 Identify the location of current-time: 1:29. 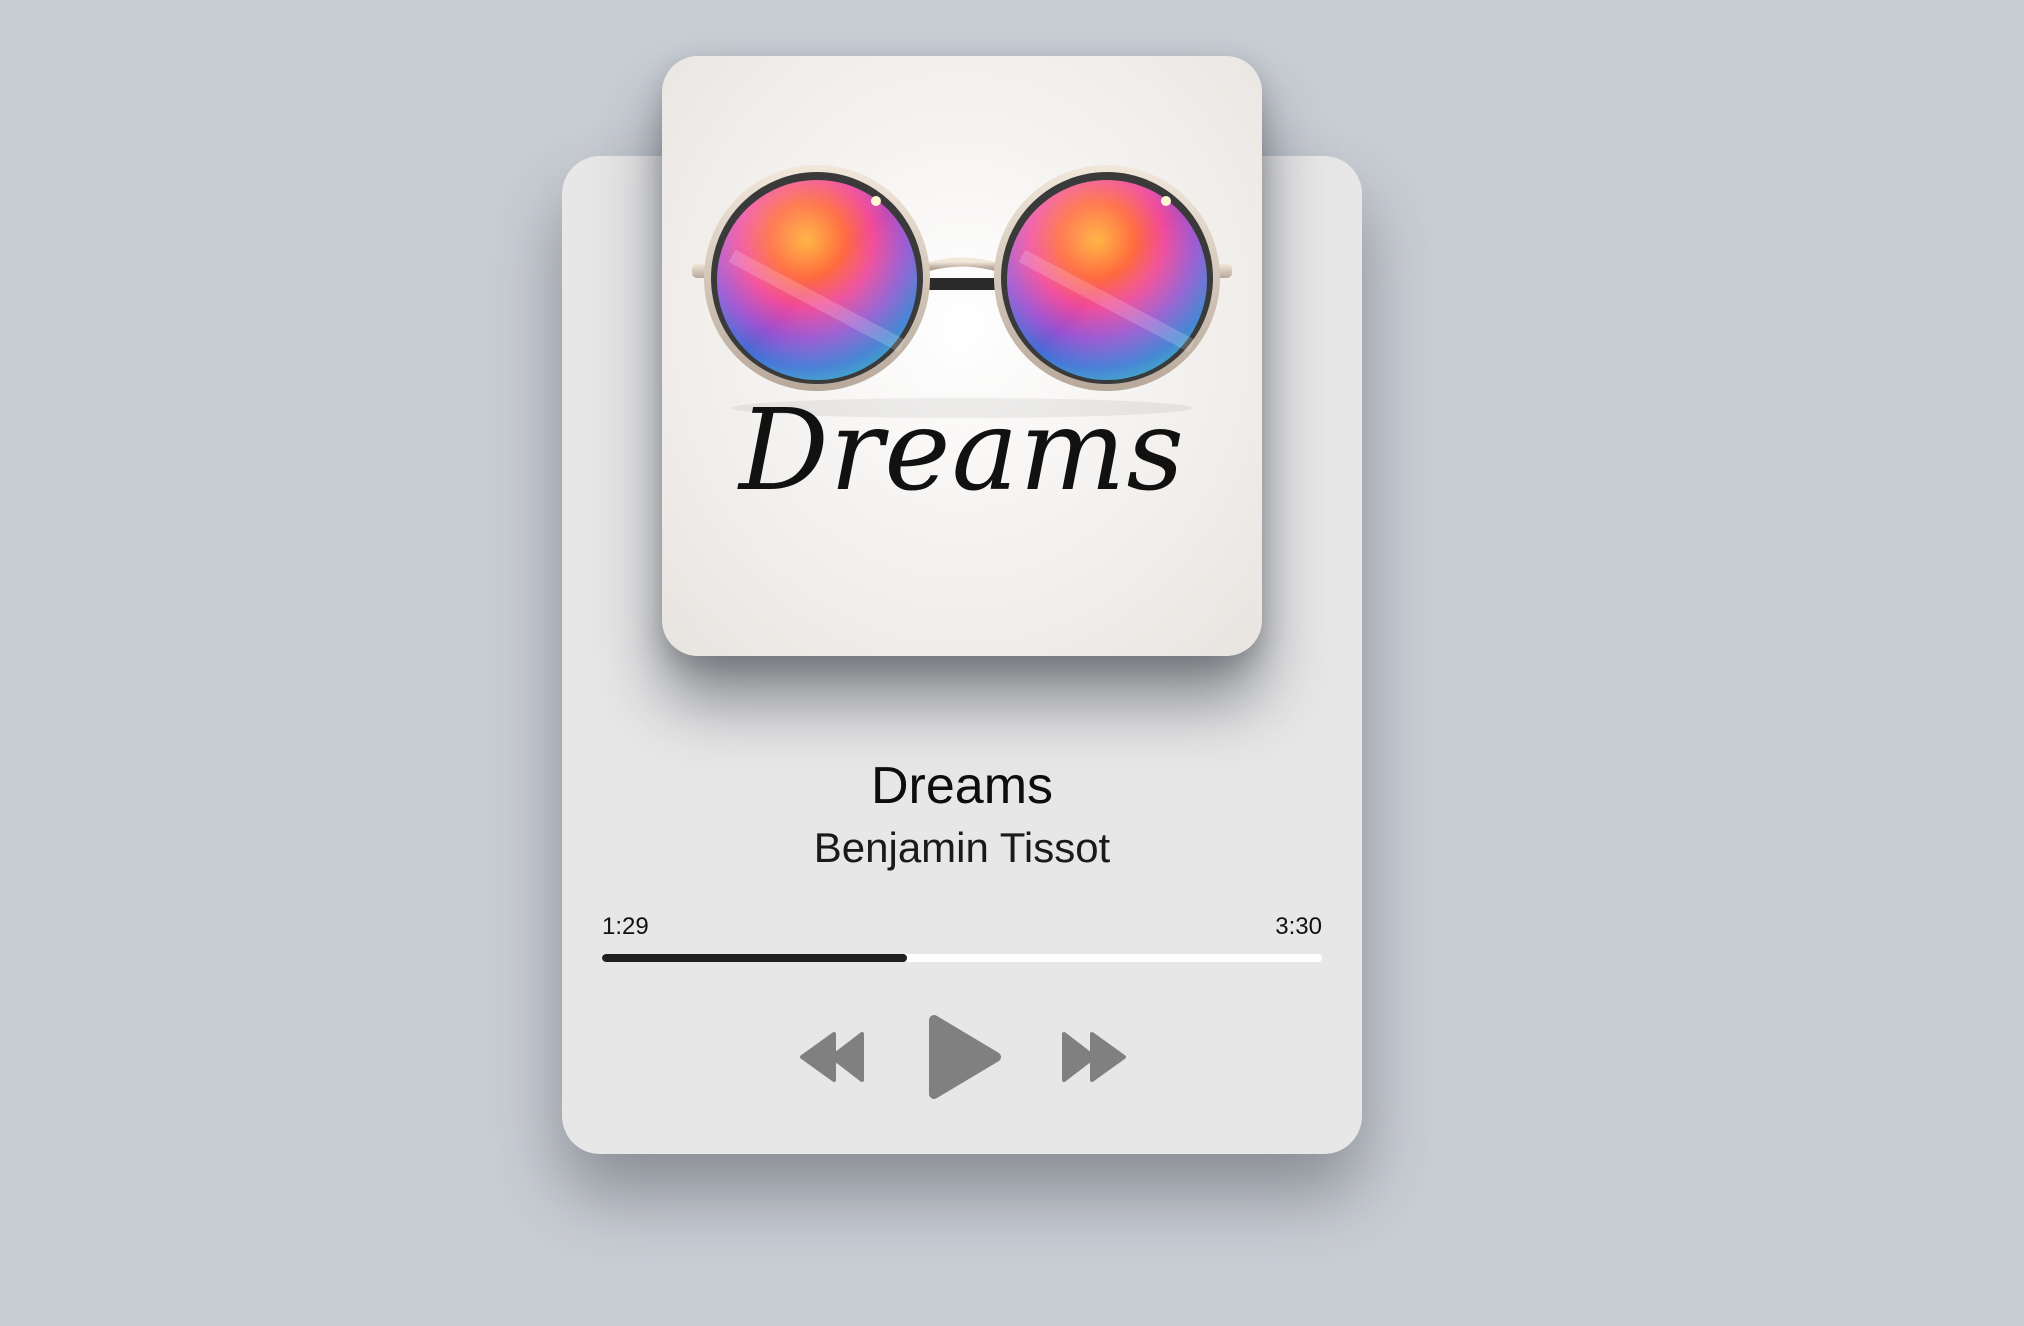
(625, 926).